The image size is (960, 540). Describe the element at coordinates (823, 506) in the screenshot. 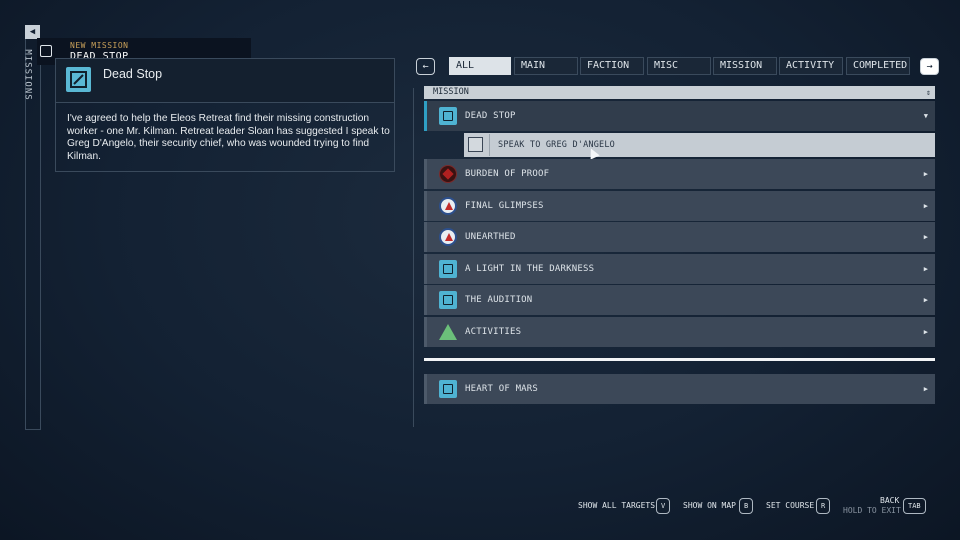

I see `set-course-key: R` at that location.